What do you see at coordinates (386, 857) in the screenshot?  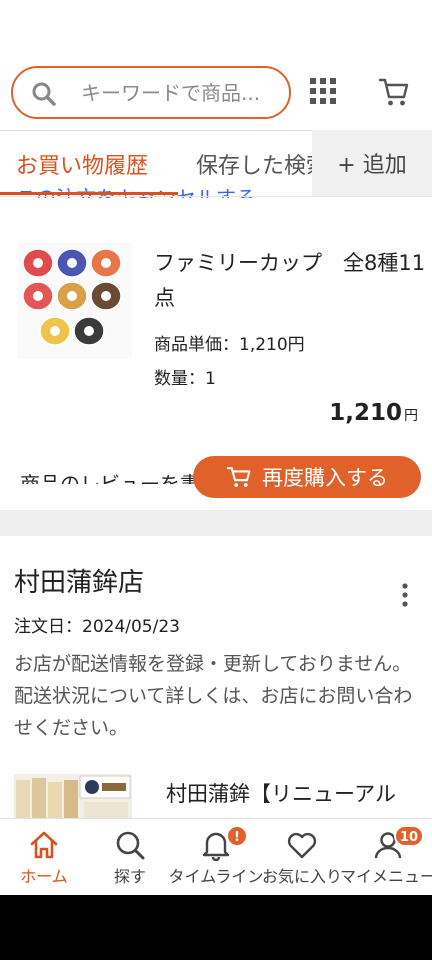 I see `nav-my-menu: 10 マイメニュー` at bounding box center [386, 857].